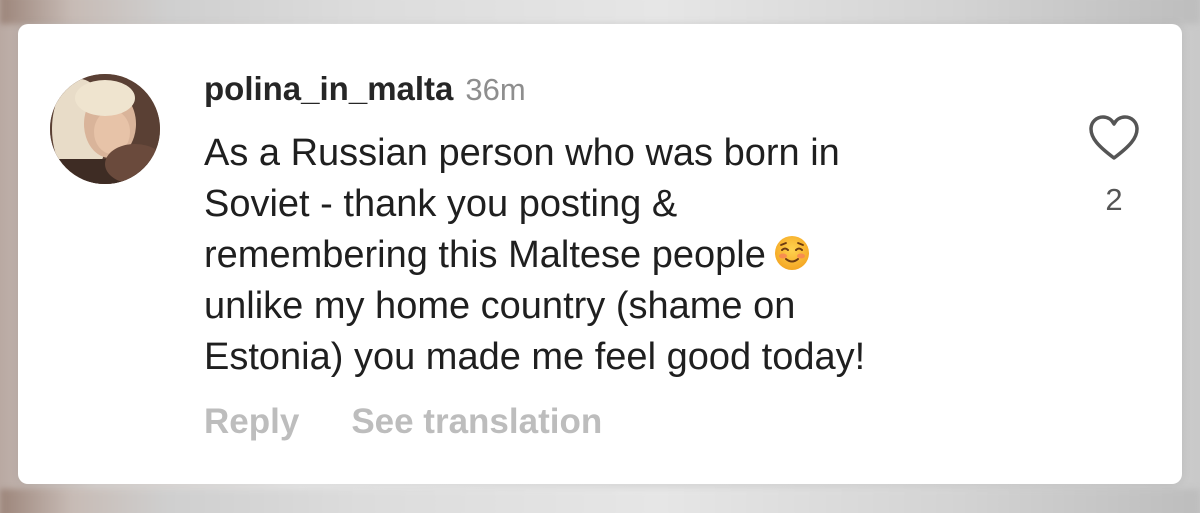 The width and height of the screenshot is (1200, 513). What do you see at coordinates (600, 12) in the screenshot?
I see `blurred-background-top` at bounding box center [600, 12].